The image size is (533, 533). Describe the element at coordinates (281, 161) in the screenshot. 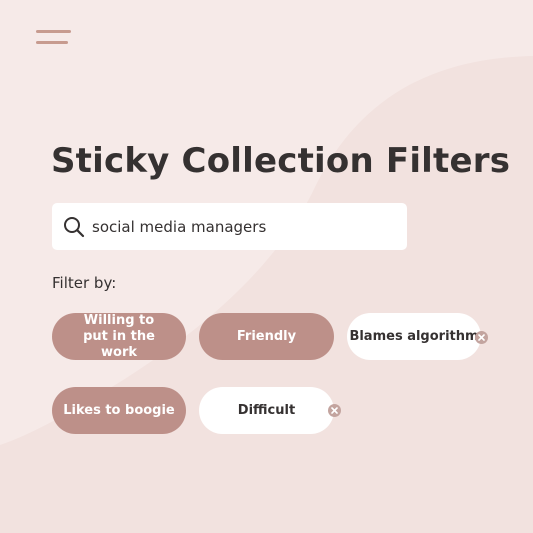

I see `page-title: Sticky Collection Filters` at that location.